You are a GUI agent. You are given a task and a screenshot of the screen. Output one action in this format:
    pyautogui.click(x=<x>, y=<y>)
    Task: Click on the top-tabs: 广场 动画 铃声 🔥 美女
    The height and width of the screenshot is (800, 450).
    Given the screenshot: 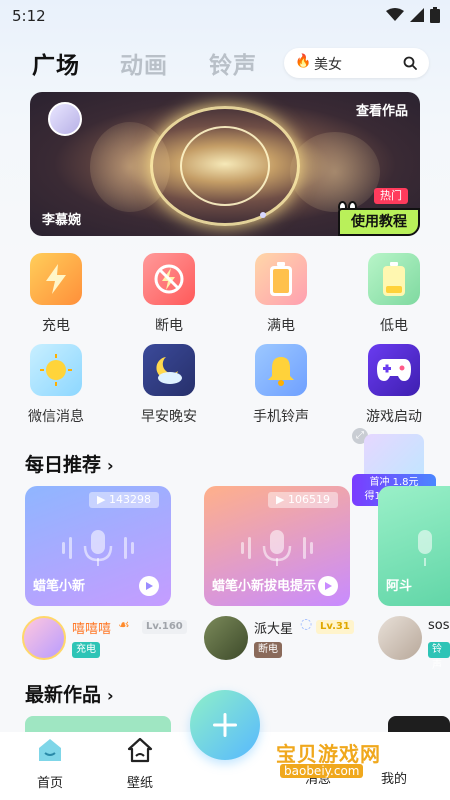 What is the action you would take?
    pyautogui.click(x=225, y=64)
    